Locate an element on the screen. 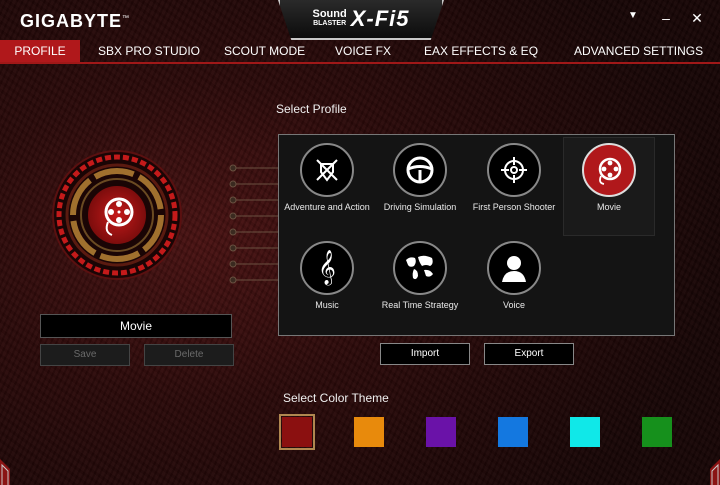 The image size is (720, 485). tab-scout-mode: SCOUT MODE is located at coordinates (264, 51).